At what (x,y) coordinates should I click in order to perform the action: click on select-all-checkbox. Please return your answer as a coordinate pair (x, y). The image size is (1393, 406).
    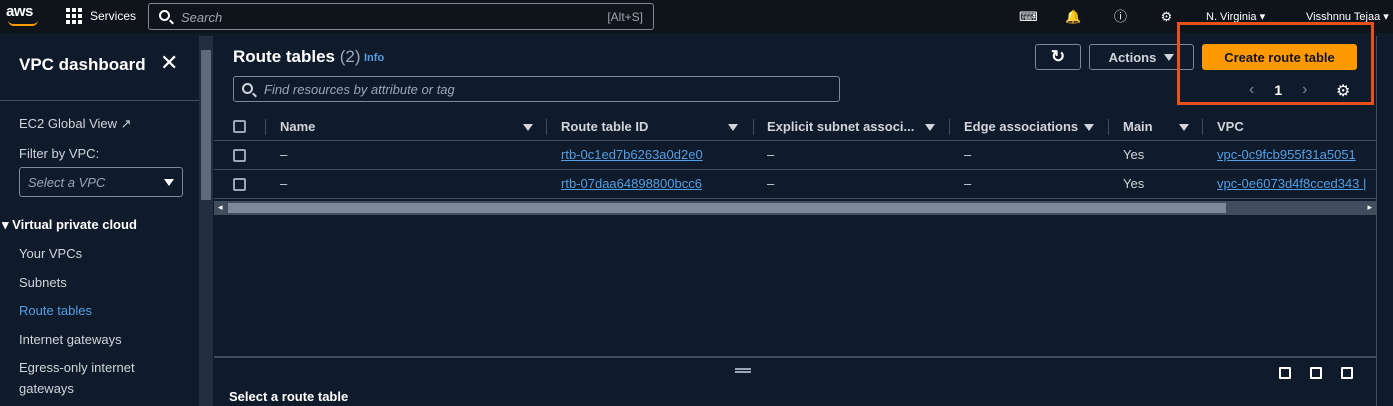
    Looking at the image, I should click on (239, 126).